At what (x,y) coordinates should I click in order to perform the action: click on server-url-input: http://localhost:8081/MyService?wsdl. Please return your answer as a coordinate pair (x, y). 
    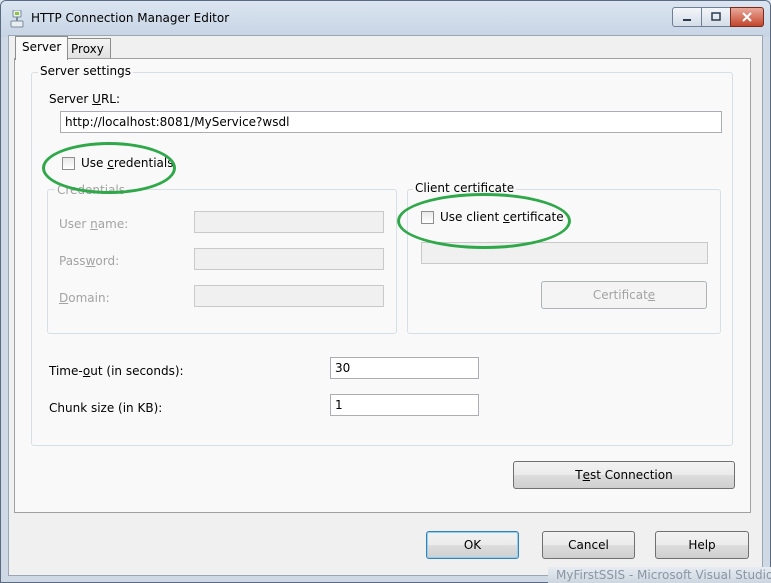
    Looking at the image, I should click on (391, 122).